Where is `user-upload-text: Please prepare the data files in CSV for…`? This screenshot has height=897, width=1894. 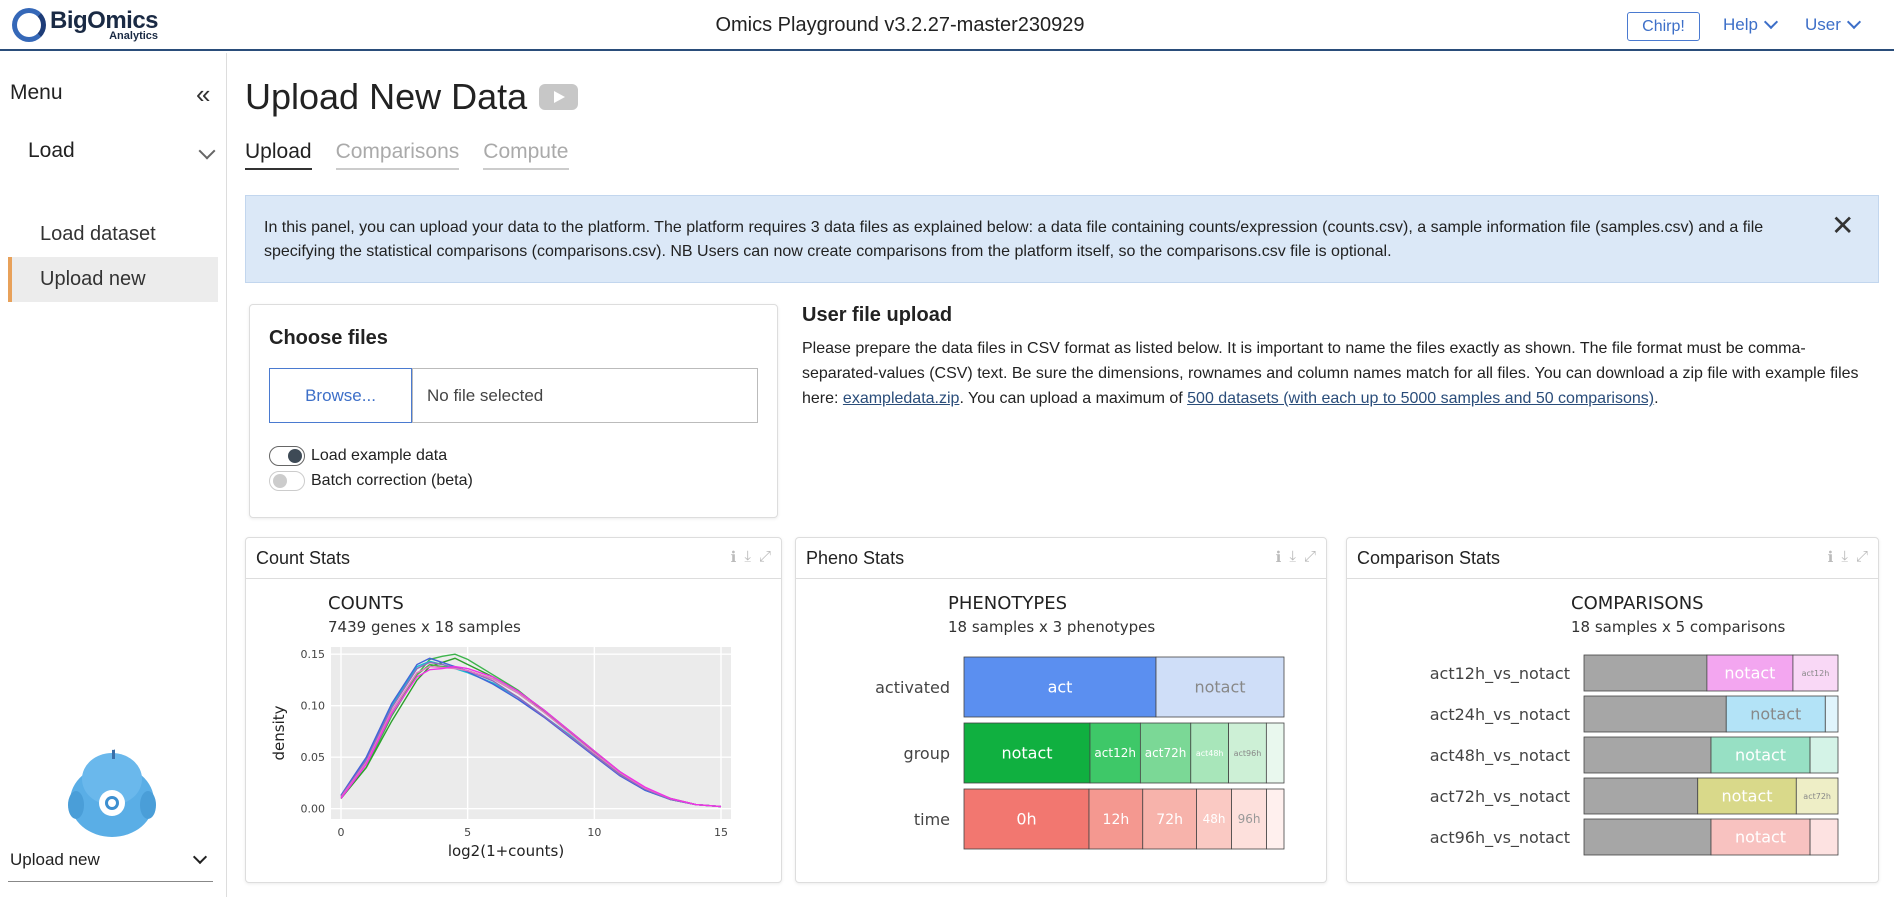
user-upload-text: Please prepare the data files in CSV for… is located at coordinates (1337, 373).